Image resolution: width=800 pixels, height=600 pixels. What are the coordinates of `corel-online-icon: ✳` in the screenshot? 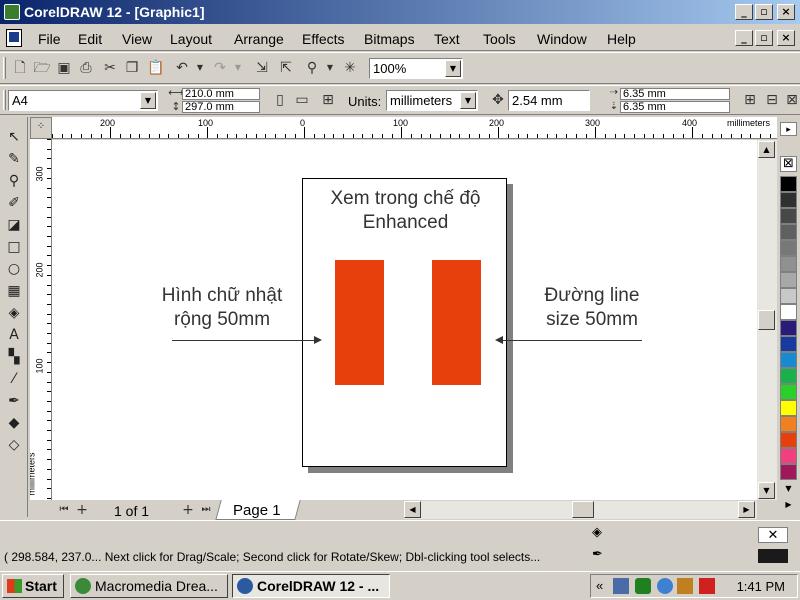 It's located at (350, 68).